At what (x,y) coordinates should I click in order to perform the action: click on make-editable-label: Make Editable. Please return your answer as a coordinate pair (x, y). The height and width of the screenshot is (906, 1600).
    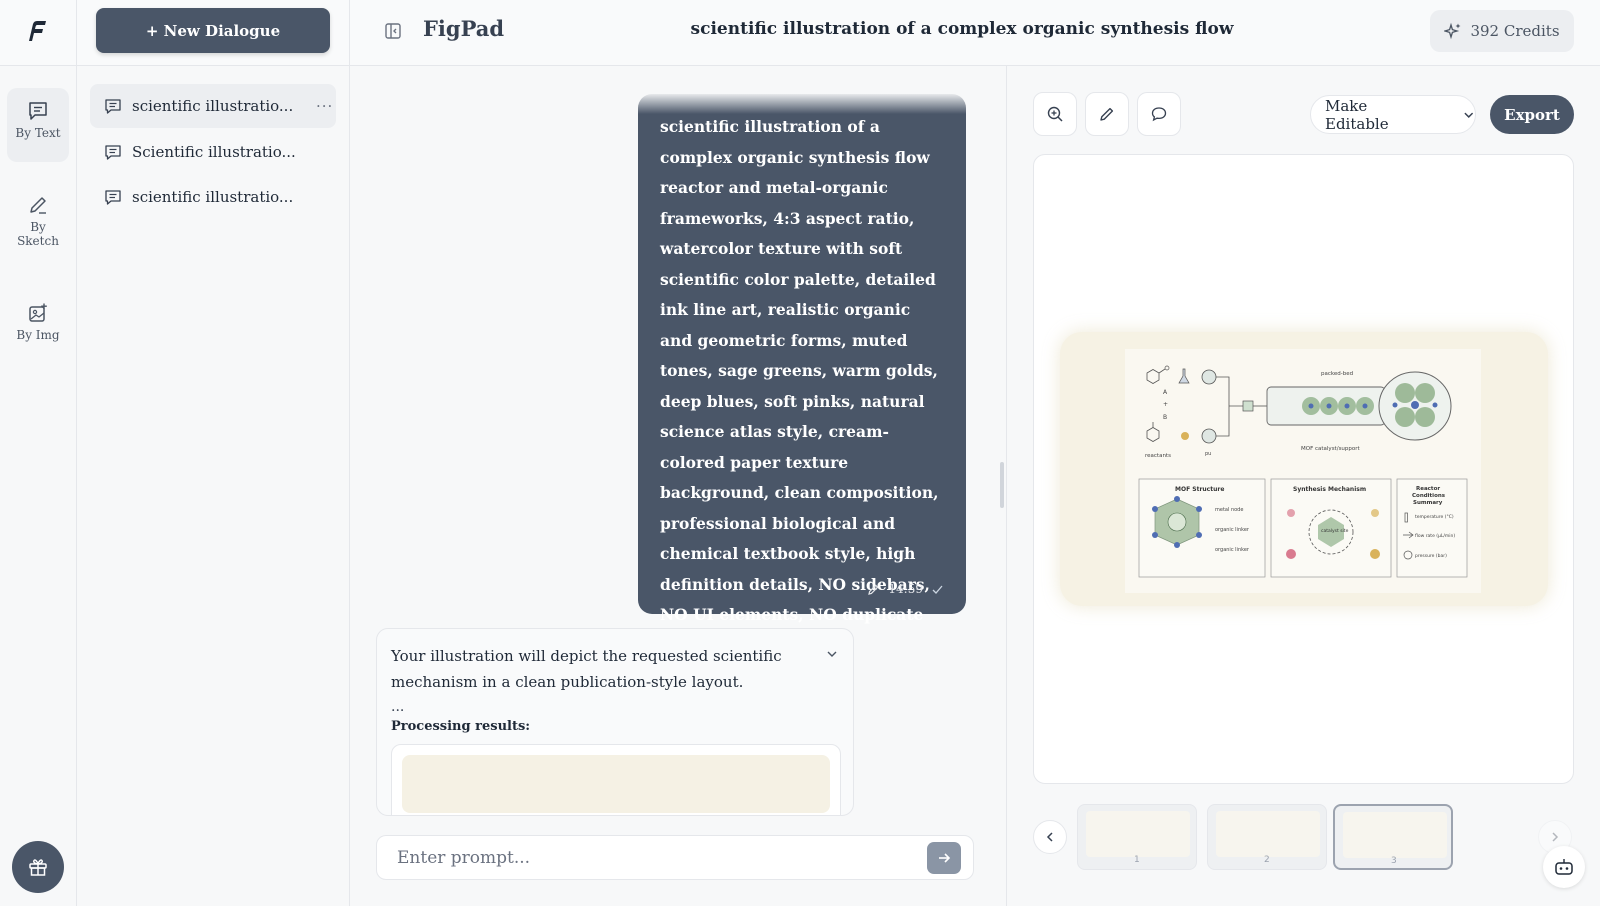
    Looking at the image, I should click on (1357, 114).